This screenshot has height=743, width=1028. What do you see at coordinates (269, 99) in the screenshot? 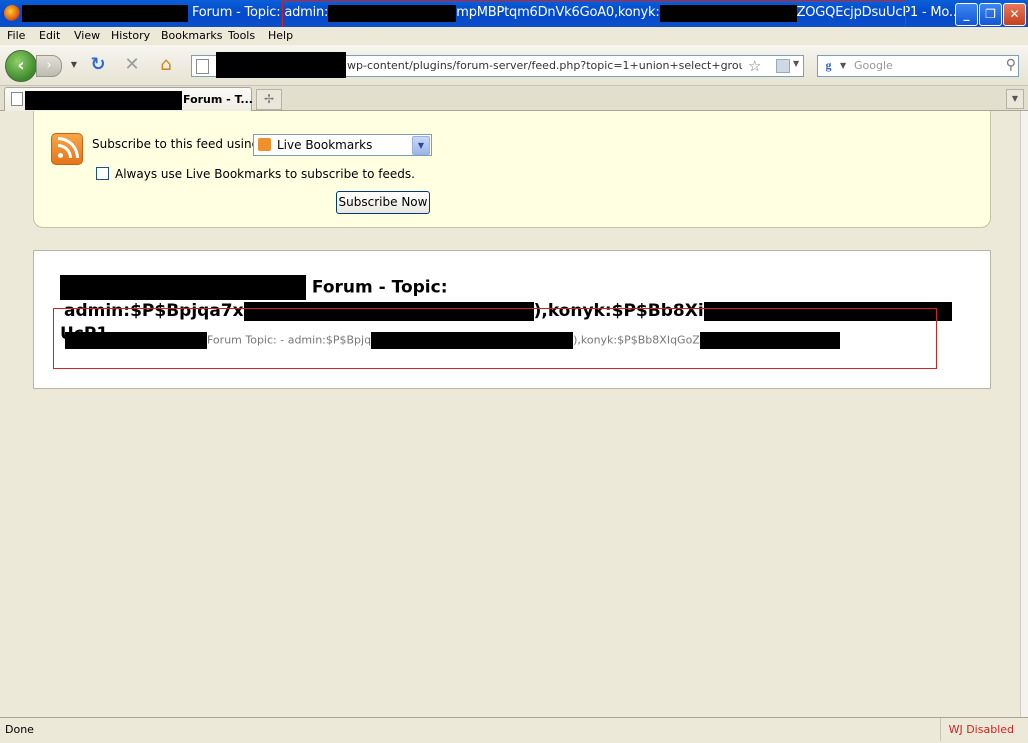
I see `new-tab-button: ✢` at bounding box center [269, 99].